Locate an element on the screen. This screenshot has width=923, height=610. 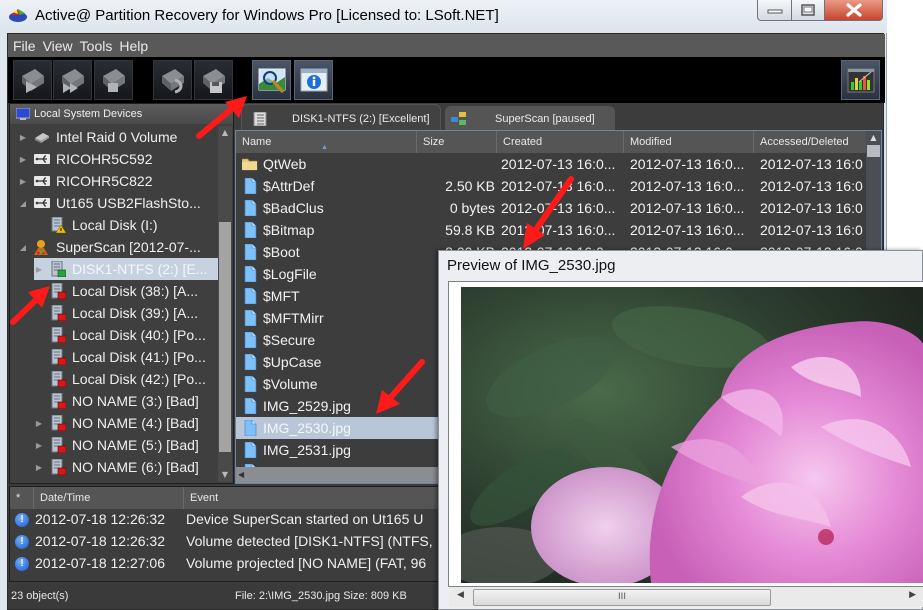
tree-scrollbar: ▲ ▼ is located at coordinates (225, 304).